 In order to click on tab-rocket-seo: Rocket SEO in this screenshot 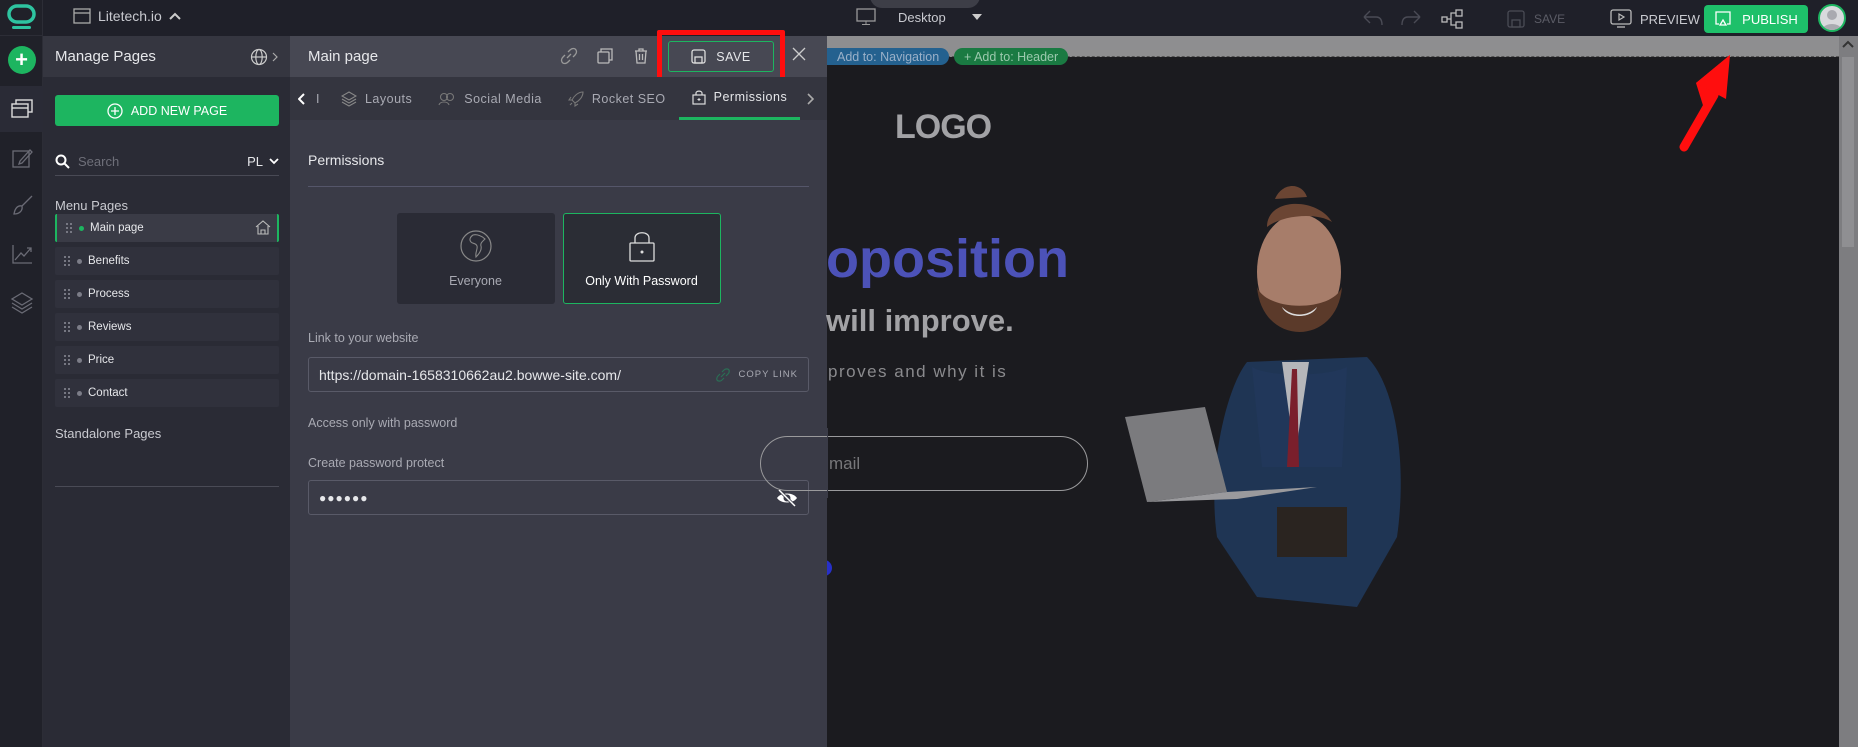, I will do `click(617, 98)`.